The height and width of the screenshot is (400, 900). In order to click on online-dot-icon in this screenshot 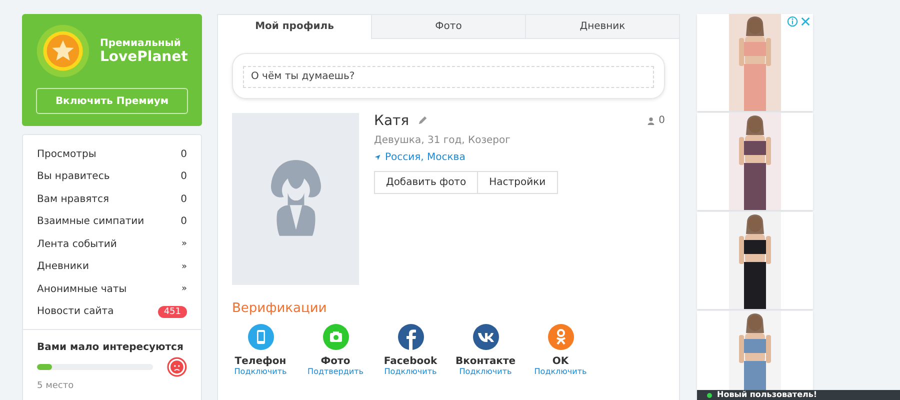, I will do `click(709, 395)`.